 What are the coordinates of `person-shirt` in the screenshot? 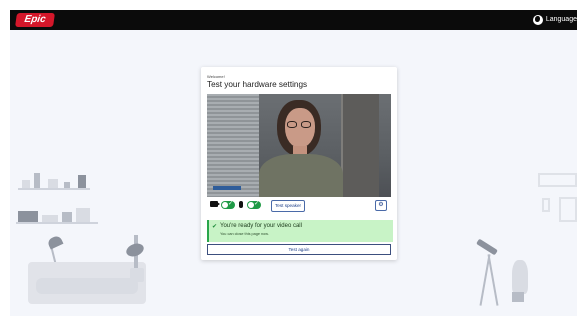 It's located at (301, 175).